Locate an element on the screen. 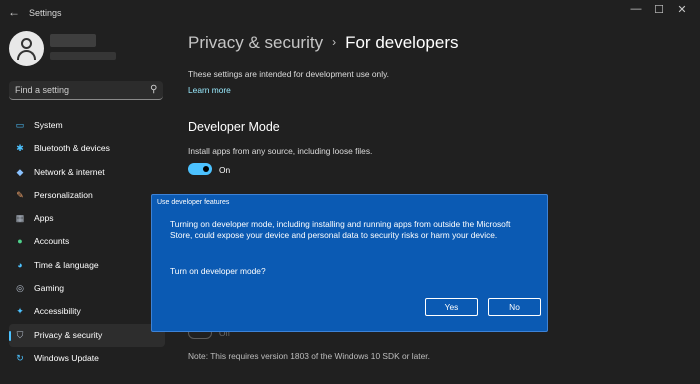 The height and width of the screenshot is (384, 700). maximize-icon: ☐ is located at coordinates (659, 9).